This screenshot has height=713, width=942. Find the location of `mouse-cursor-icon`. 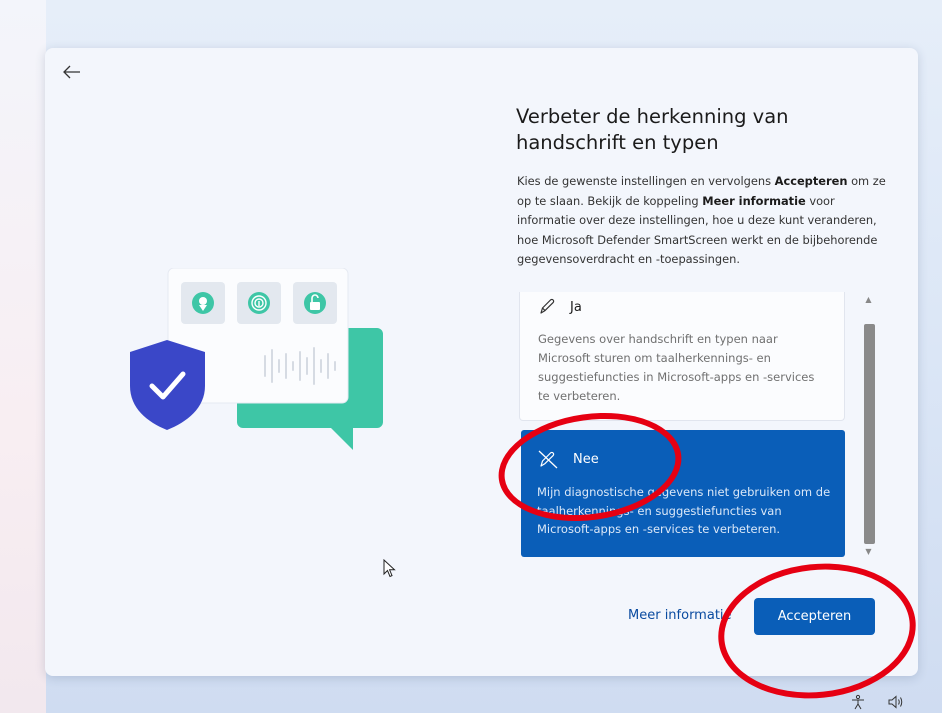

mouse-cursor-icon is located at coordinates (389, 568).